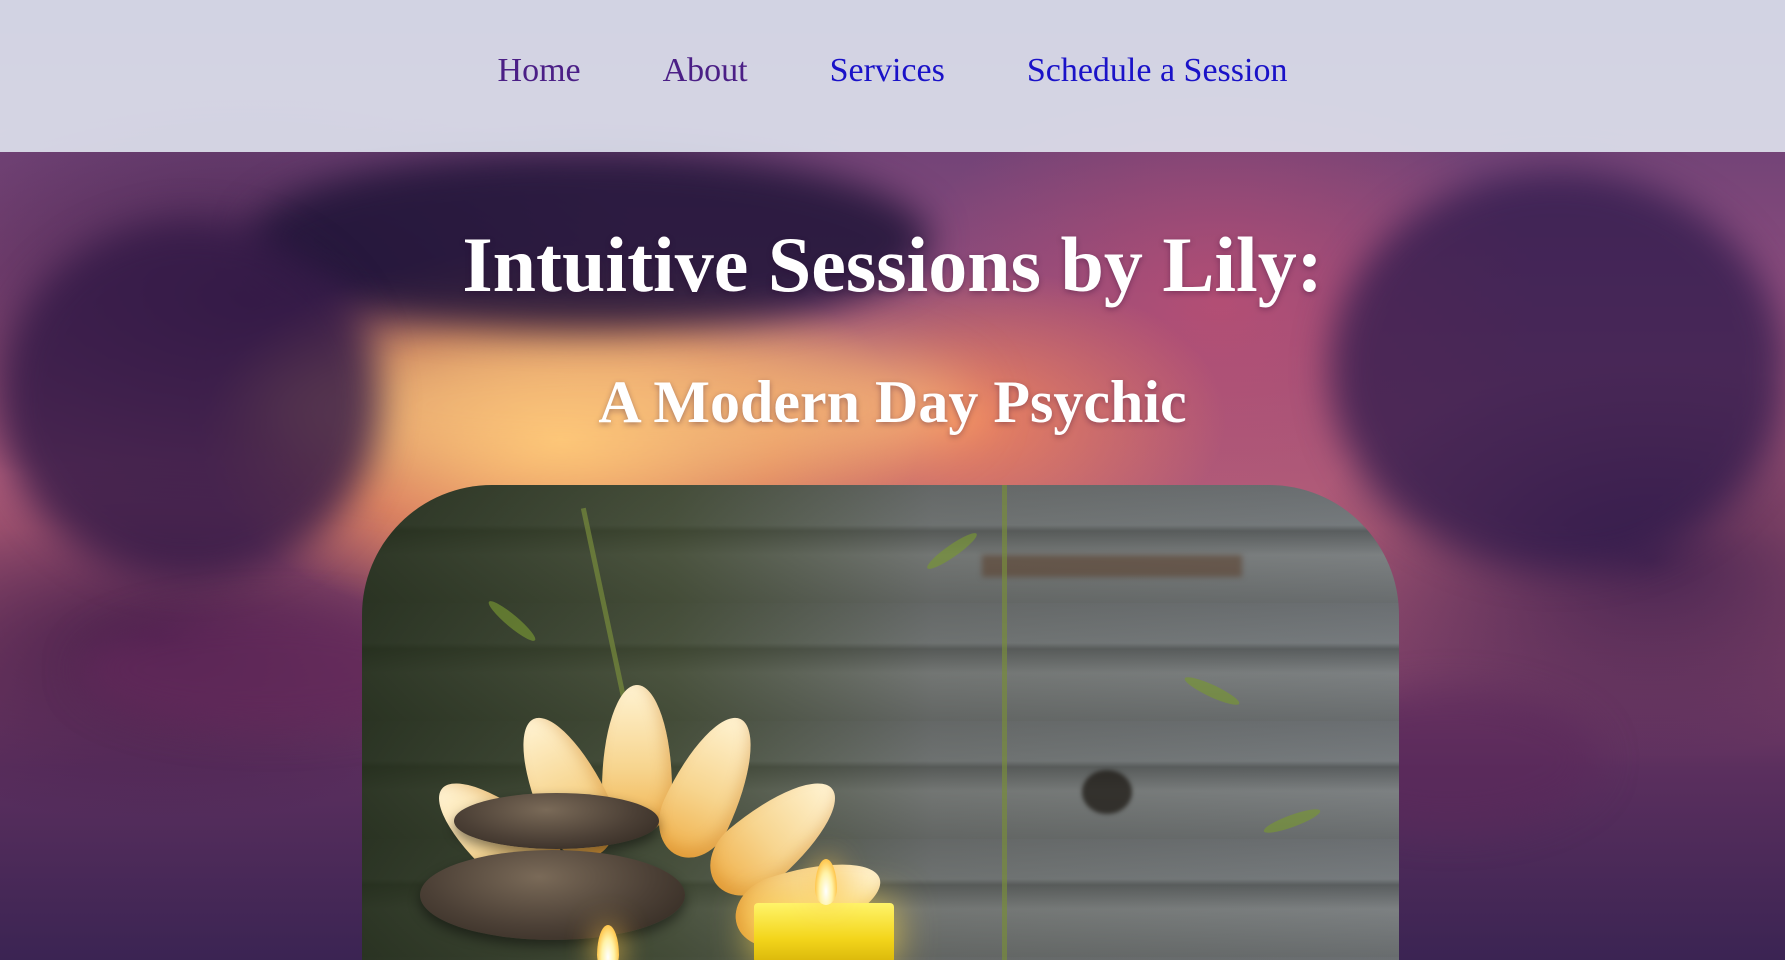 This screenshot has height=960, width=1785. I want to click on stacked-stone-bottom, so click(552, 895).